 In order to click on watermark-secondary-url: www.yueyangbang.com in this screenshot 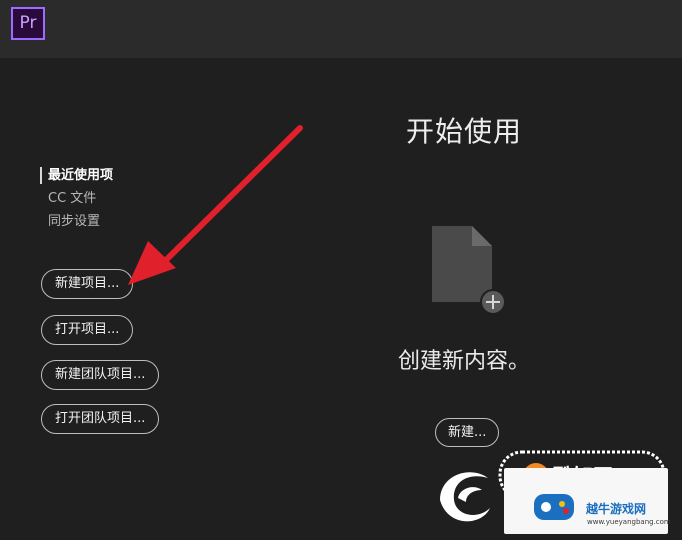, I will do `click(629, 522)`.